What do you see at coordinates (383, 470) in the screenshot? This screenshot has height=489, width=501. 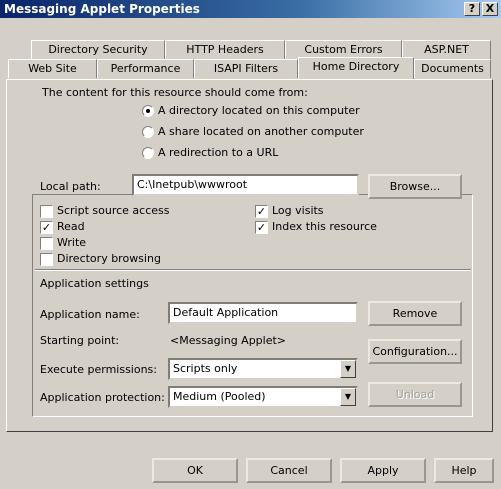 I see `apply-button: Apply` at bounding box center [383, 470].